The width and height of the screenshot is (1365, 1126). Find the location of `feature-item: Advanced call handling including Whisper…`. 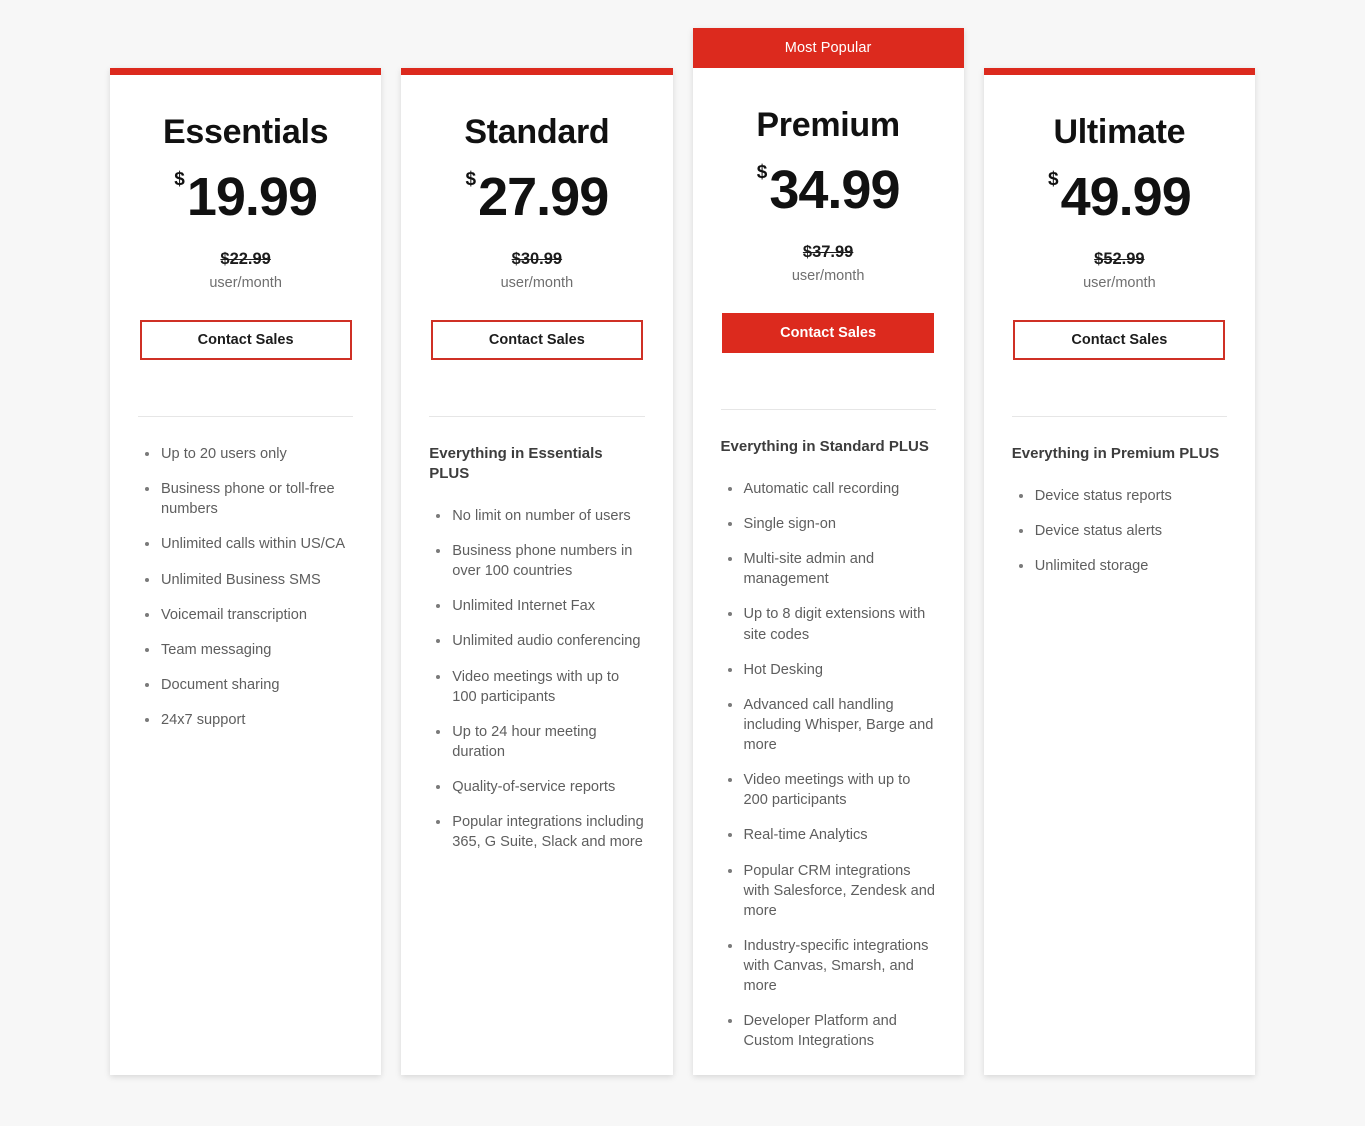

feature-item: Advanced call handling including Whisper… is located at coordinates (828, 725).